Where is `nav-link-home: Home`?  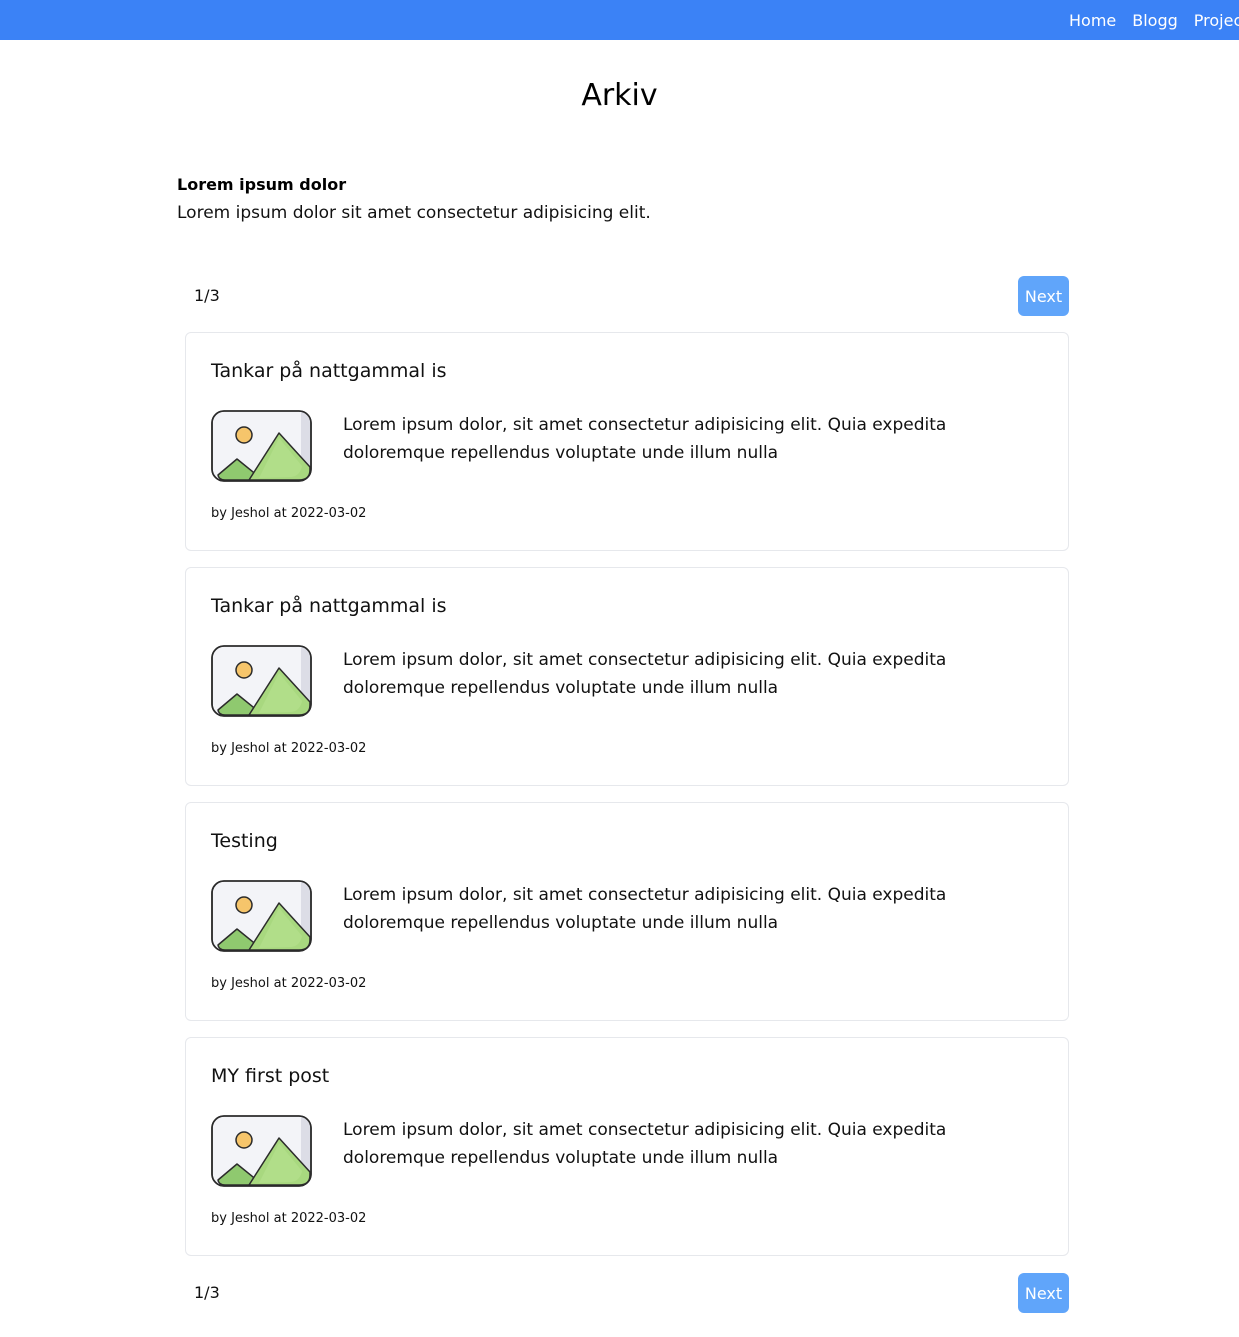 nav-link-home: Home is located at coordinates (1092, 20).